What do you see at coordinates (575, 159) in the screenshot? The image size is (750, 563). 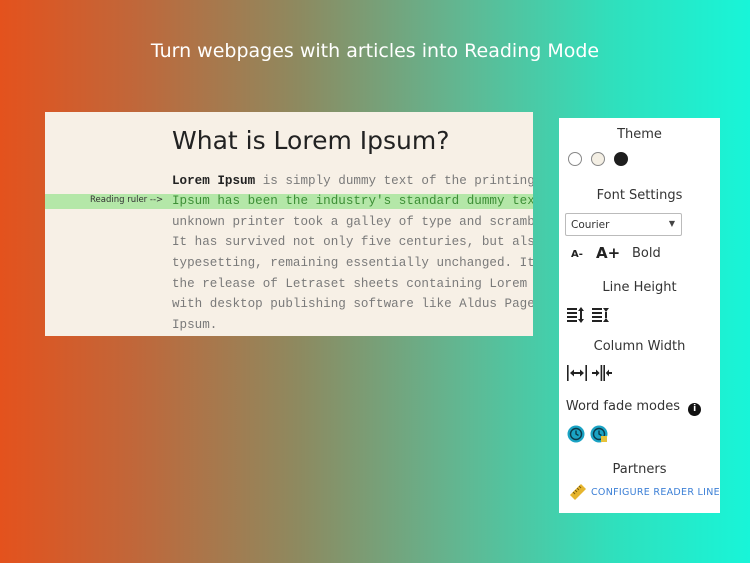 I see `theme-white-swatch` at bounding box center [575, 159].